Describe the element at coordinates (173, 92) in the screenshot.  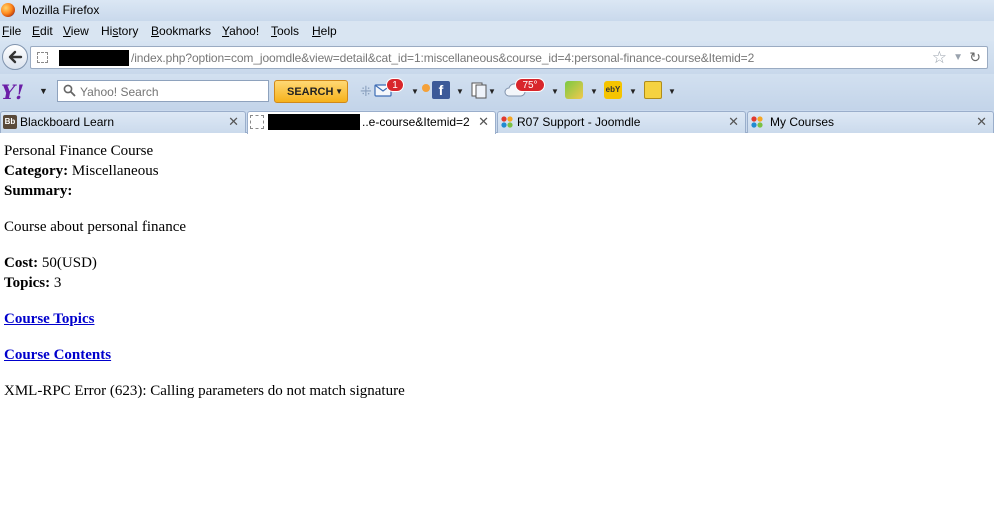
I see `yahoo-search-input` at that location.